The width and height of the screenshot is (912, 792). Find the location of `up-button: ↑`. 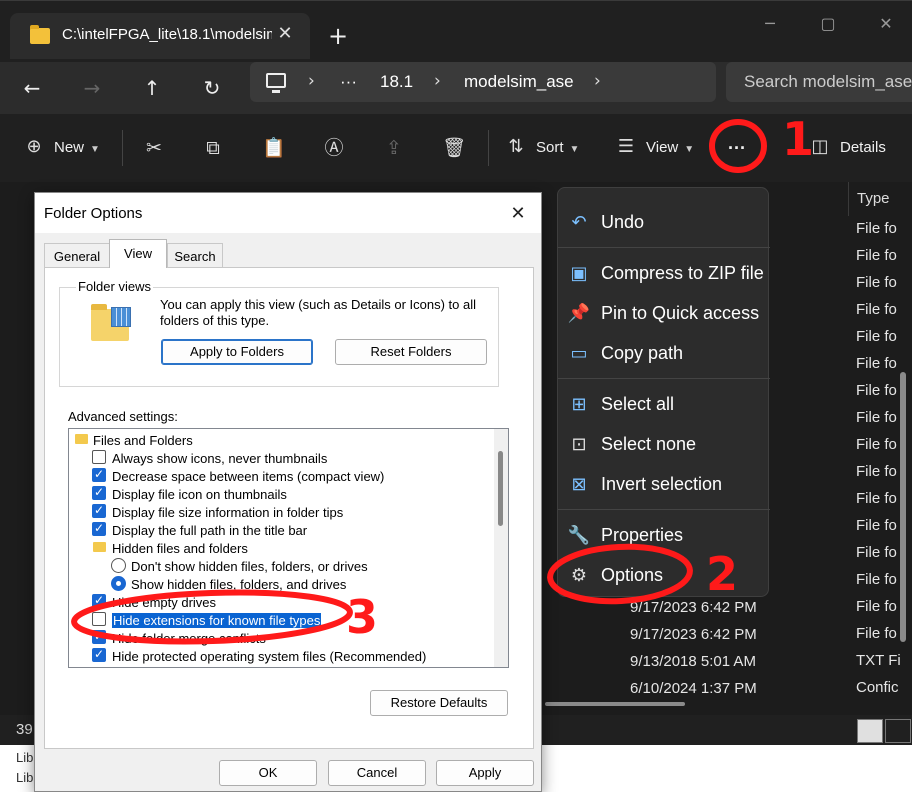

up-button: ↑ is located at coordinates (152, 88).